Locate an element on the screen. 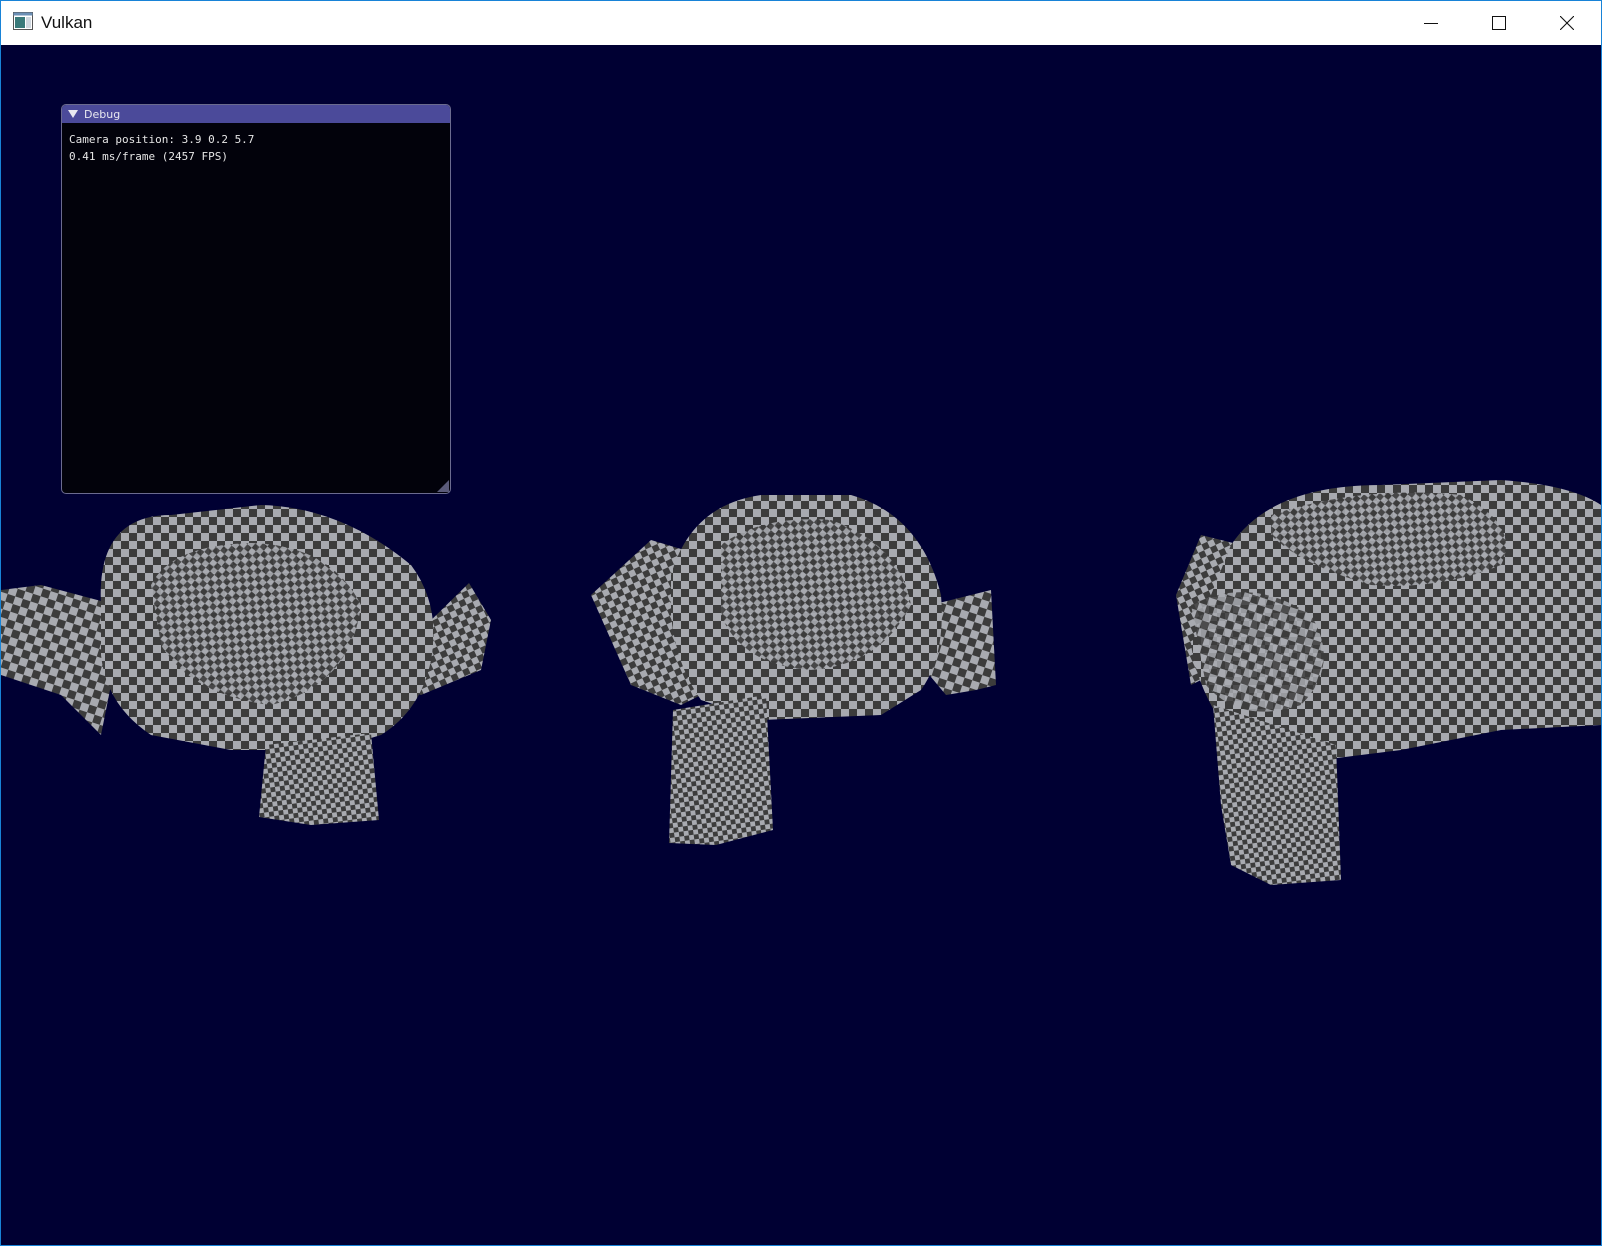 This screenshot has height=1246, width=1602. resize-grip-icon is located at coordinates (443, 486).